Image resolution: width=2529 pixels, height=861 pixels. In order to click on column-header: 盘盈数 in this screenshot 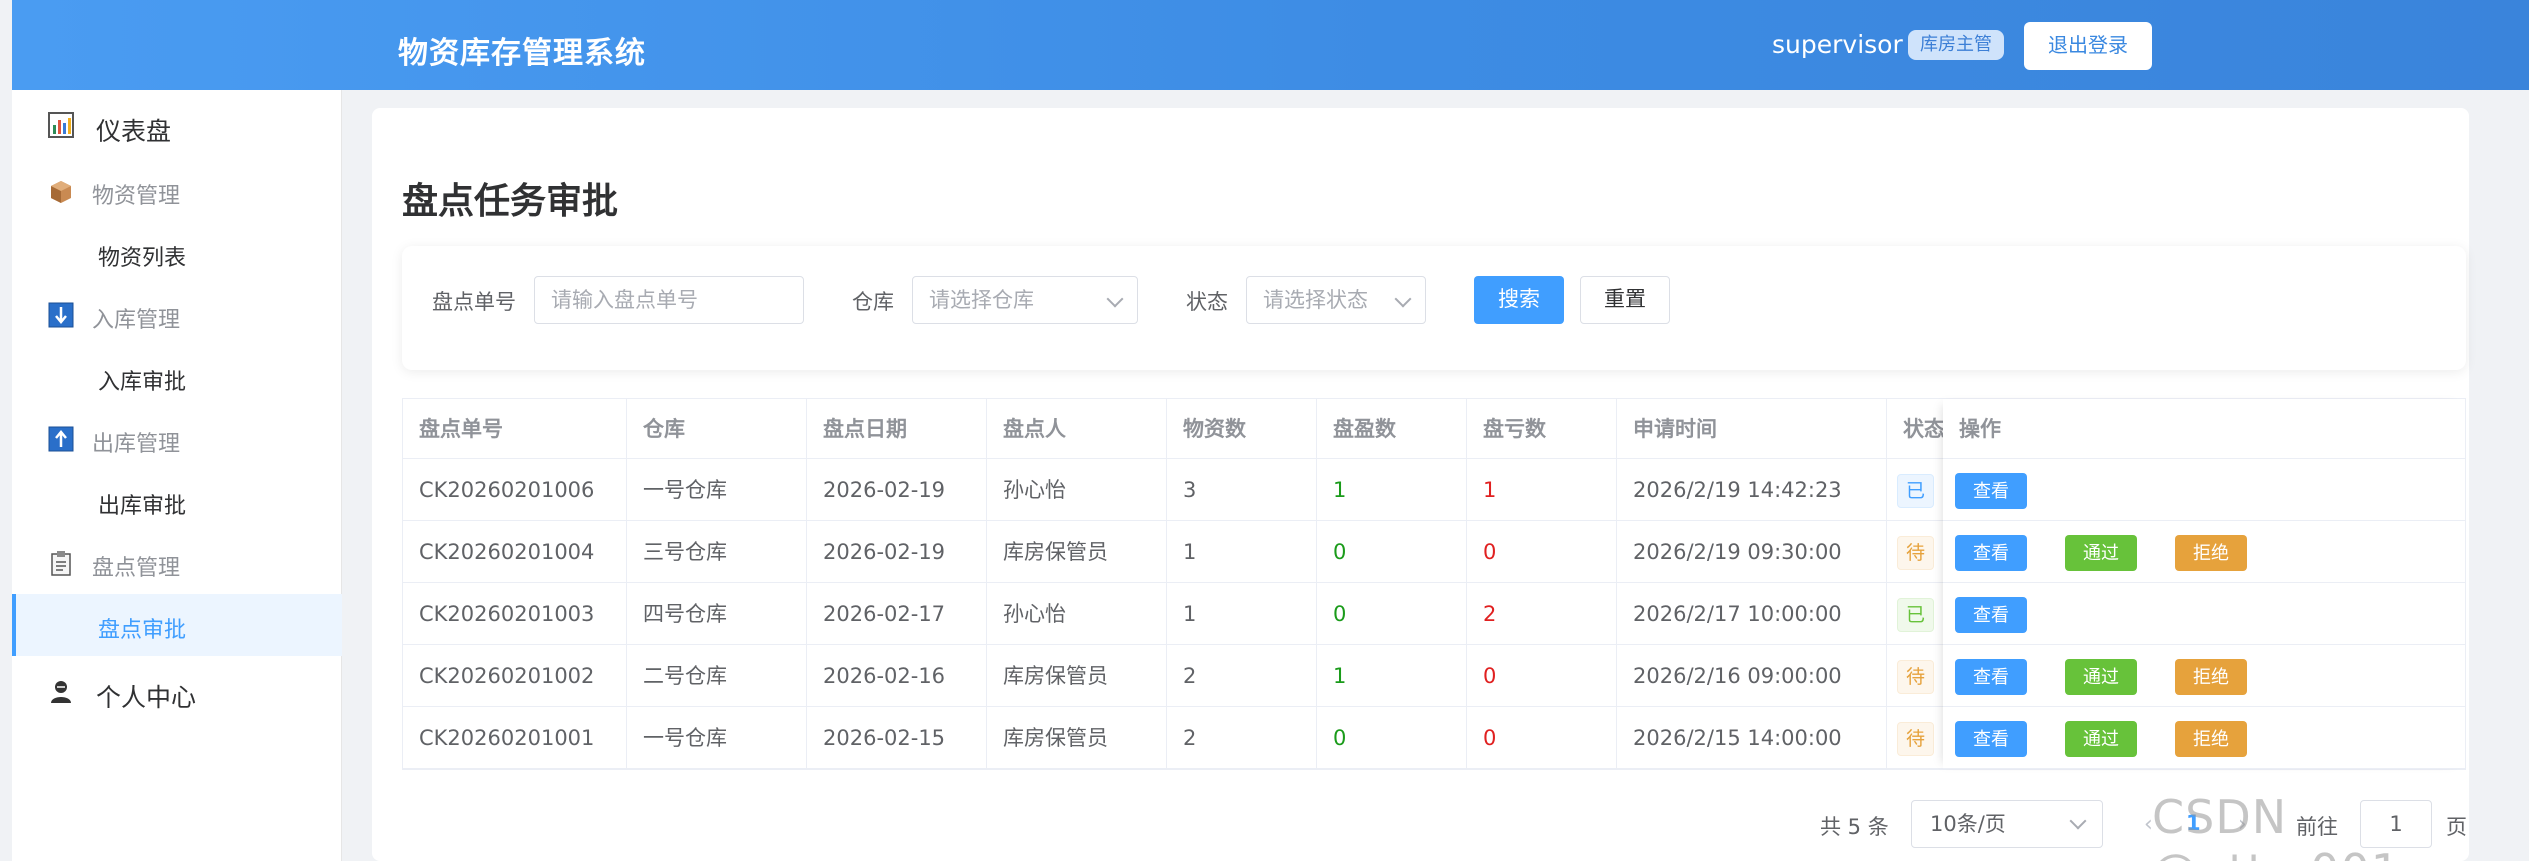, I will do `click(1392, 429)`.